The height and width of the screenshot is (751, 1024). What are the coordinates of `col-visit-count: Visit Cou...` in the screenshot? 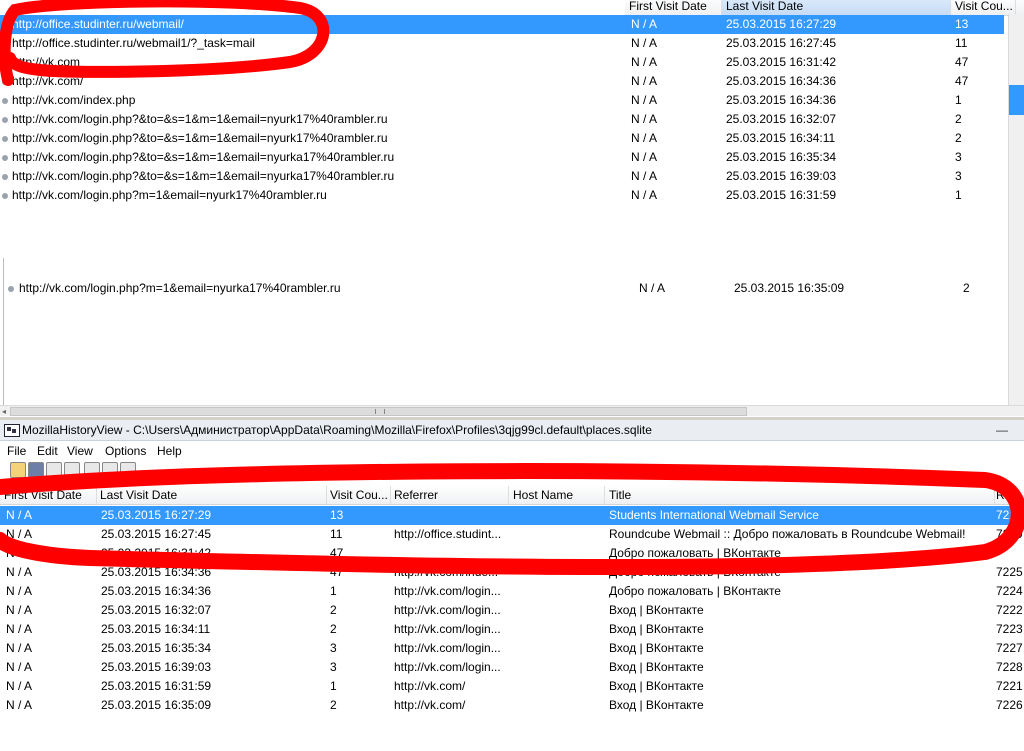 It's located at (358, 495).